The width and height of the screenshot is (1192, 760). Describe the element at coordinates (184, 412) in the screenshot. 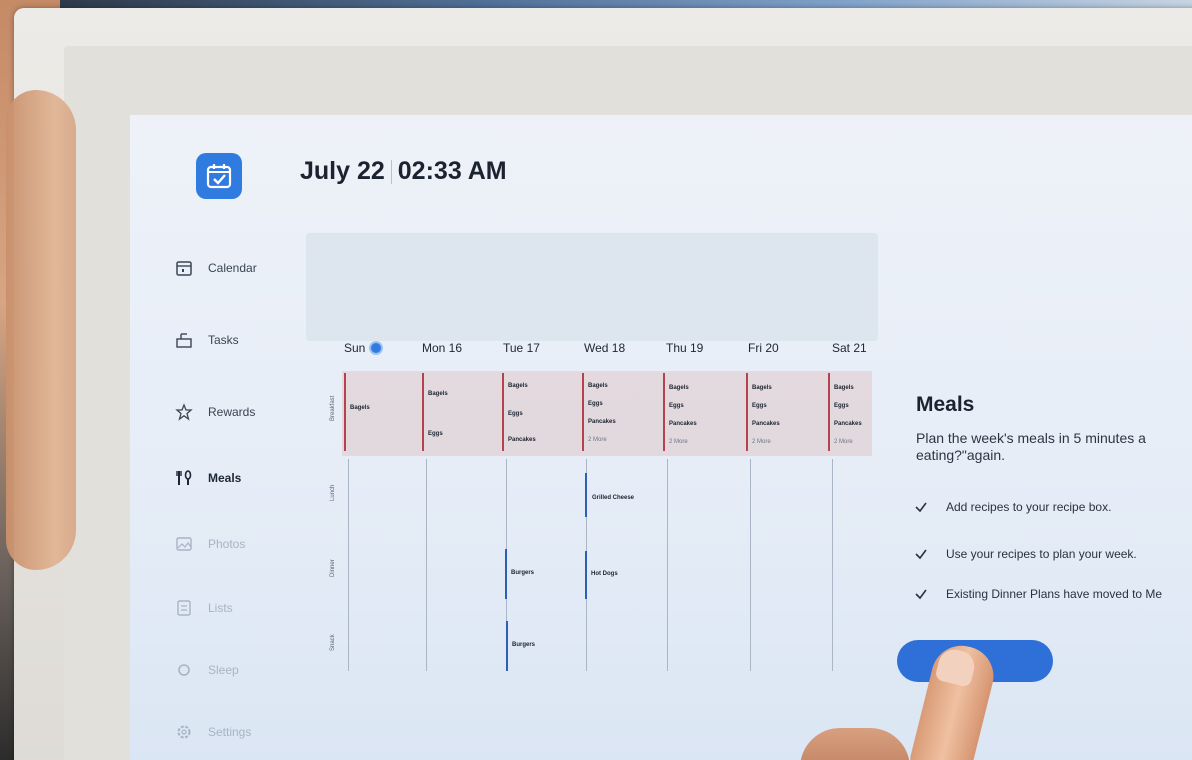

I see `rewards-icon` at that location.